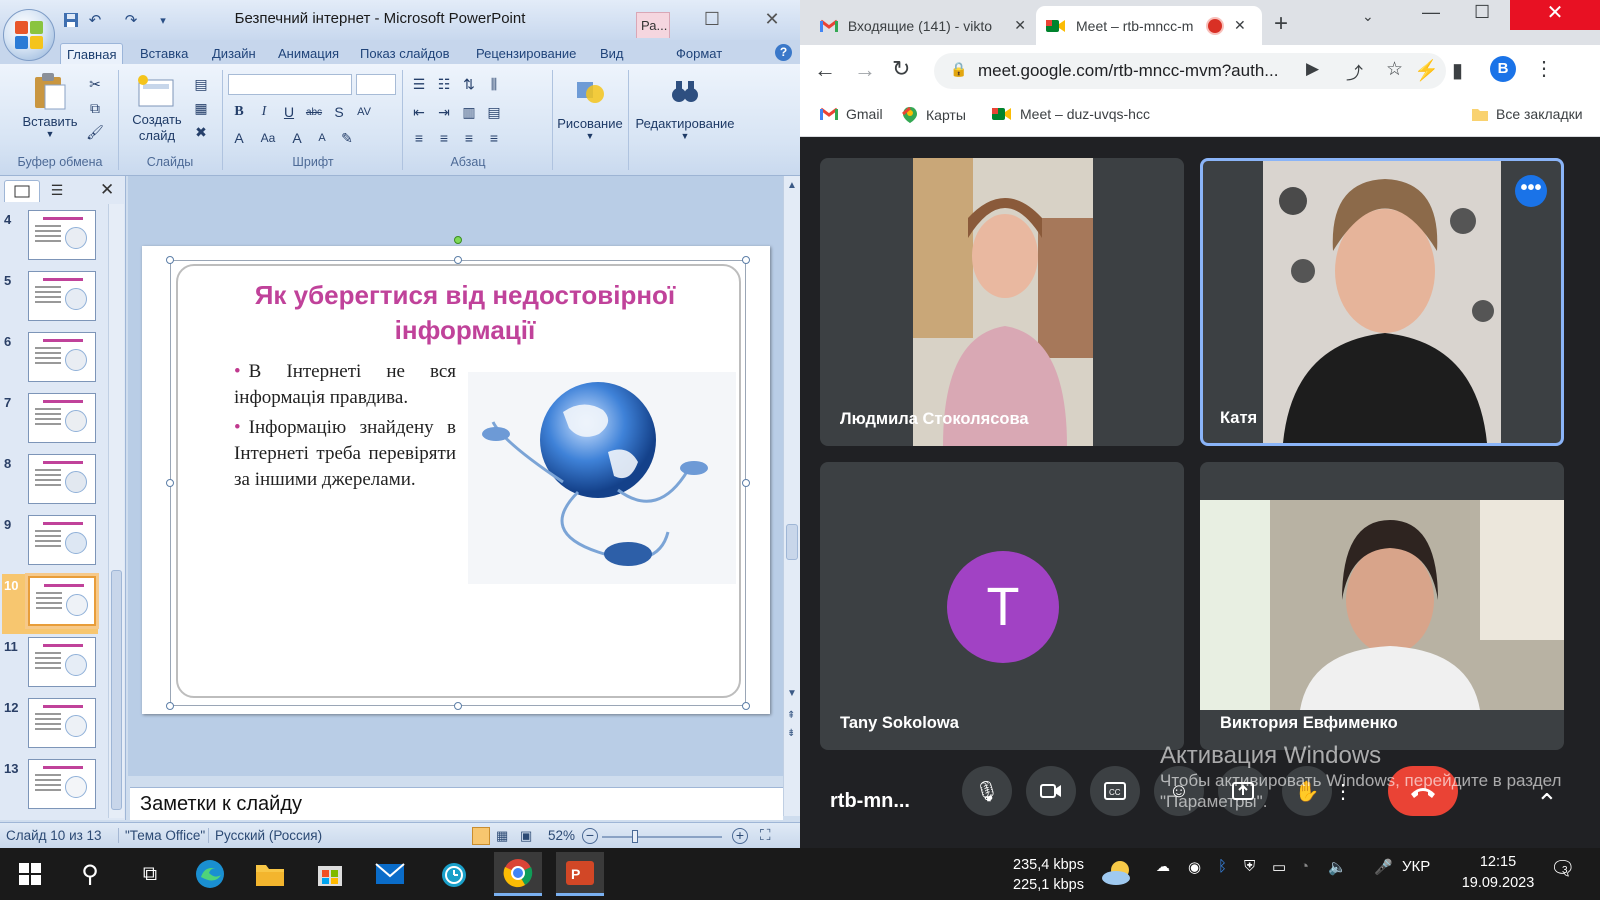 The width and height of the screenshot is (1600, 900). Describe the element at coordinates (526, 836) in the screenshot. I see `slideshow-view-icon: ▣` at that location.